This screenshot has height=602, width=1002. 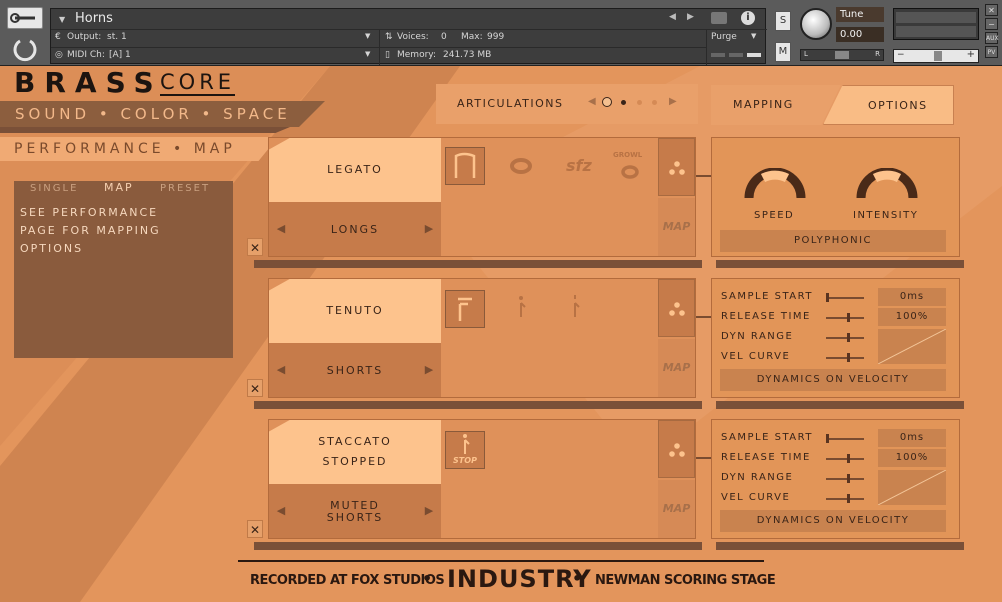 I want to click on aux-button: AUX, so click(x=992, y=38).